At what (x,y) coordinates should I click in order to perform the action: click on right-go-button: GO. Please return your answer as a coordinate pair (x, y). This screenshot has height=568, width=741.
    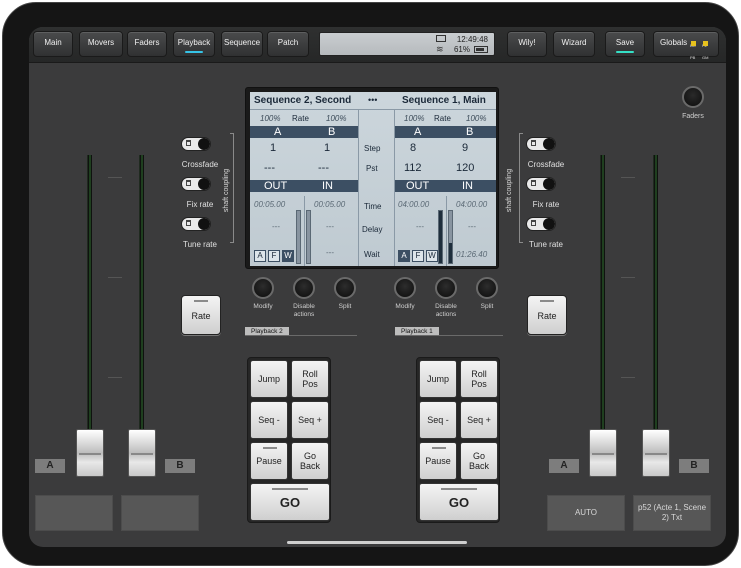
    Looking at the image, I should click on (459, 502).